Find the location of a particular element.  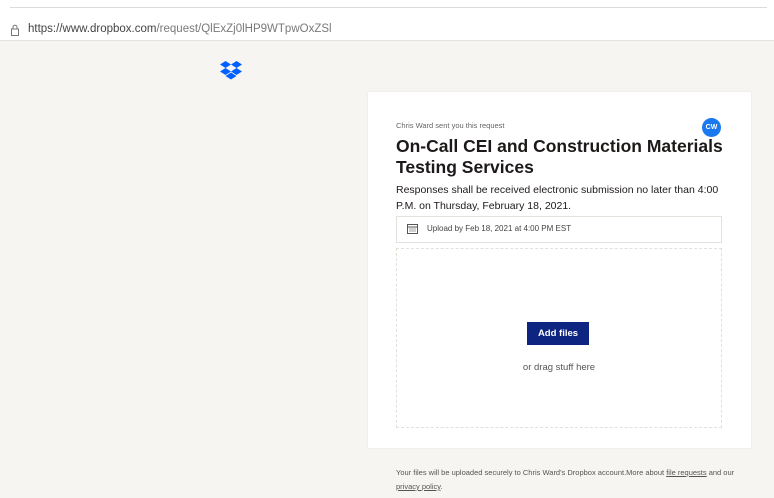

deadline-text: Upload by Feb 18, 2021 at 4:00 PM EST is located at coordinates (499, 228).